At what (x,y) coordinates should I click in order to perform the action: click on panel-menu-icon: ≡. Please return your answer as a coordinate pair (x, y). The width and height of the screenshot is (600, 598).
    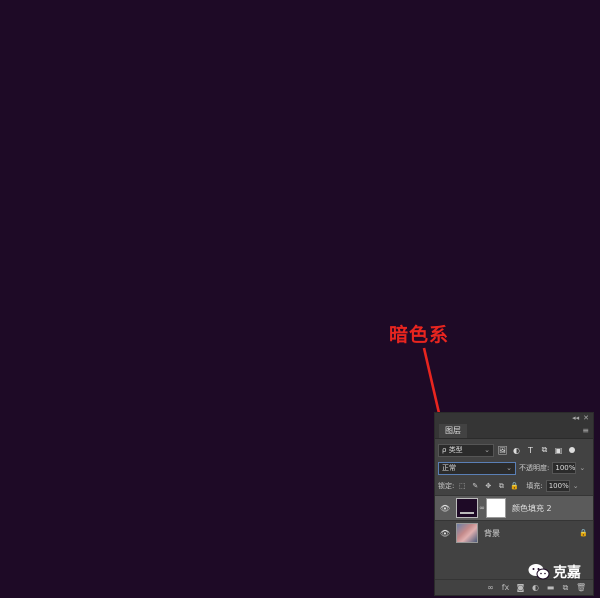
    Looking at the image, I should click on (585, 431).